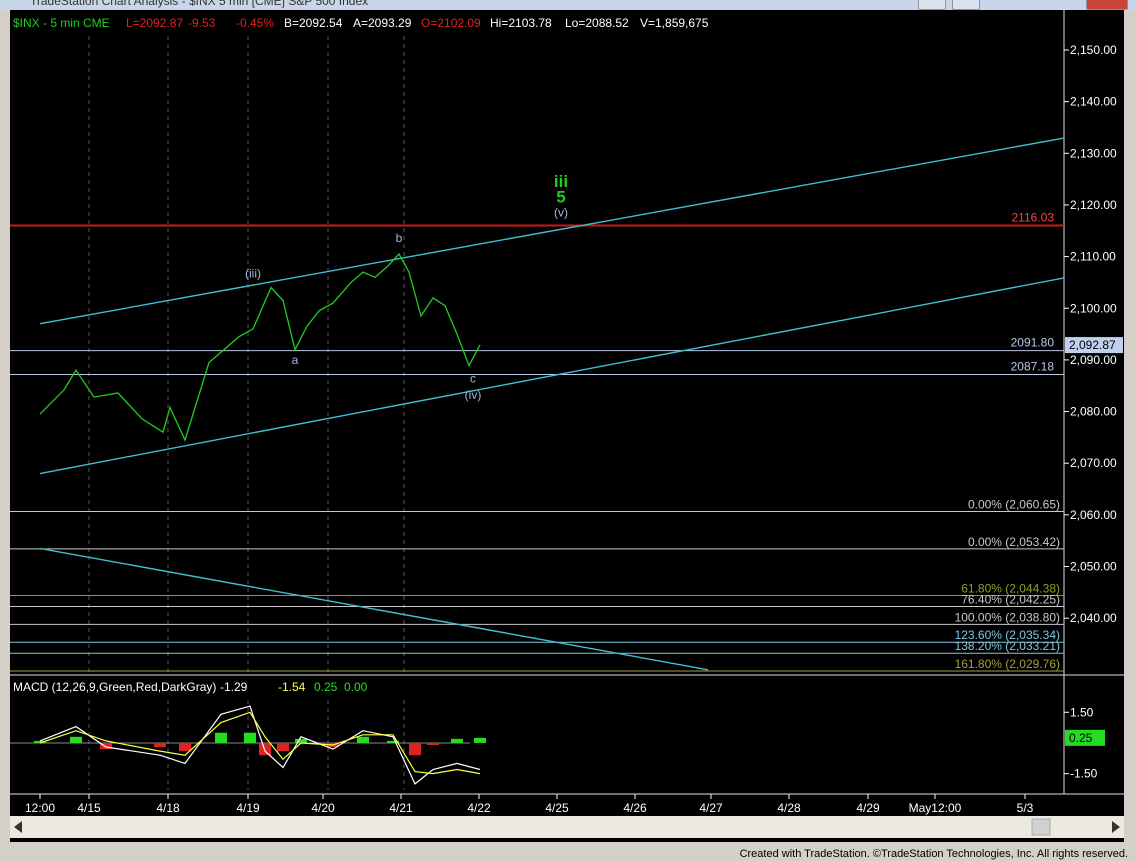  I want to click on macd-value: -1.29, so click(234, 687).